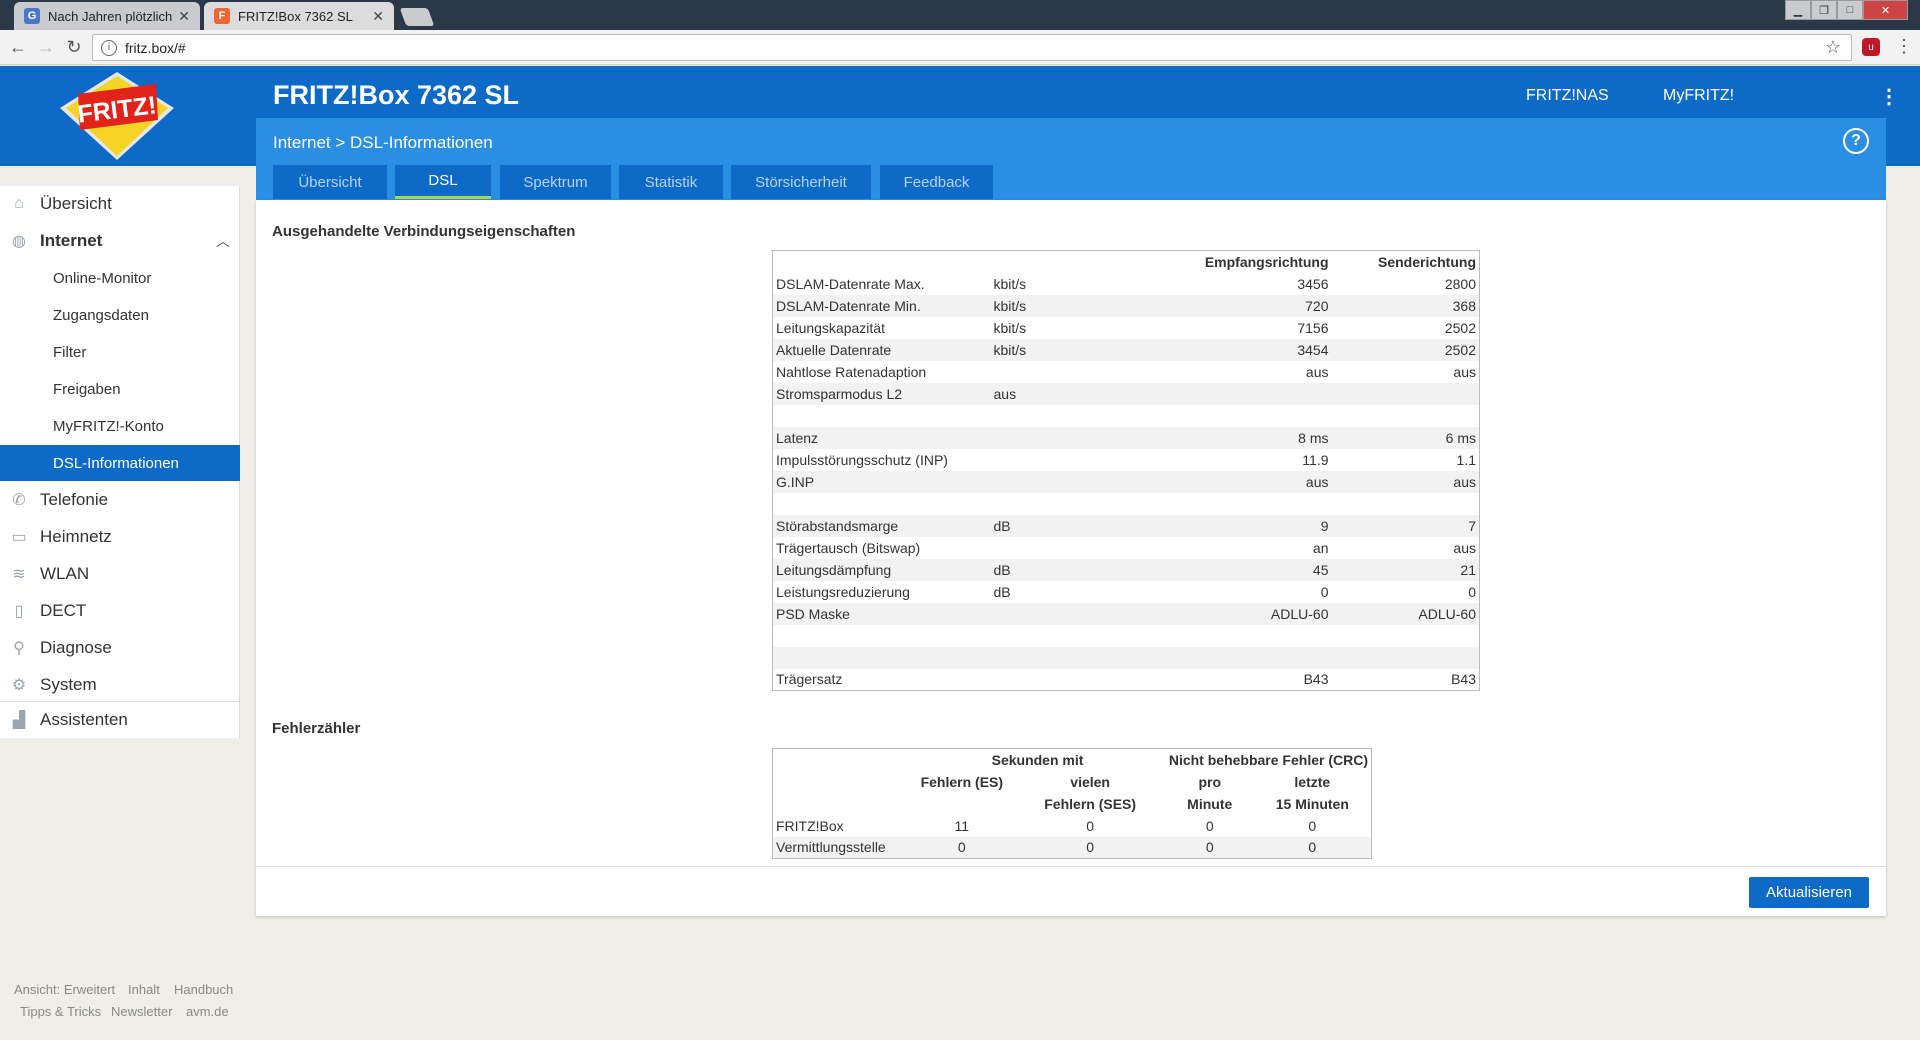  Describe the element at coordinates (223, 241) in the screenshot. I see `chevron-up-icon: ︿` at that location.